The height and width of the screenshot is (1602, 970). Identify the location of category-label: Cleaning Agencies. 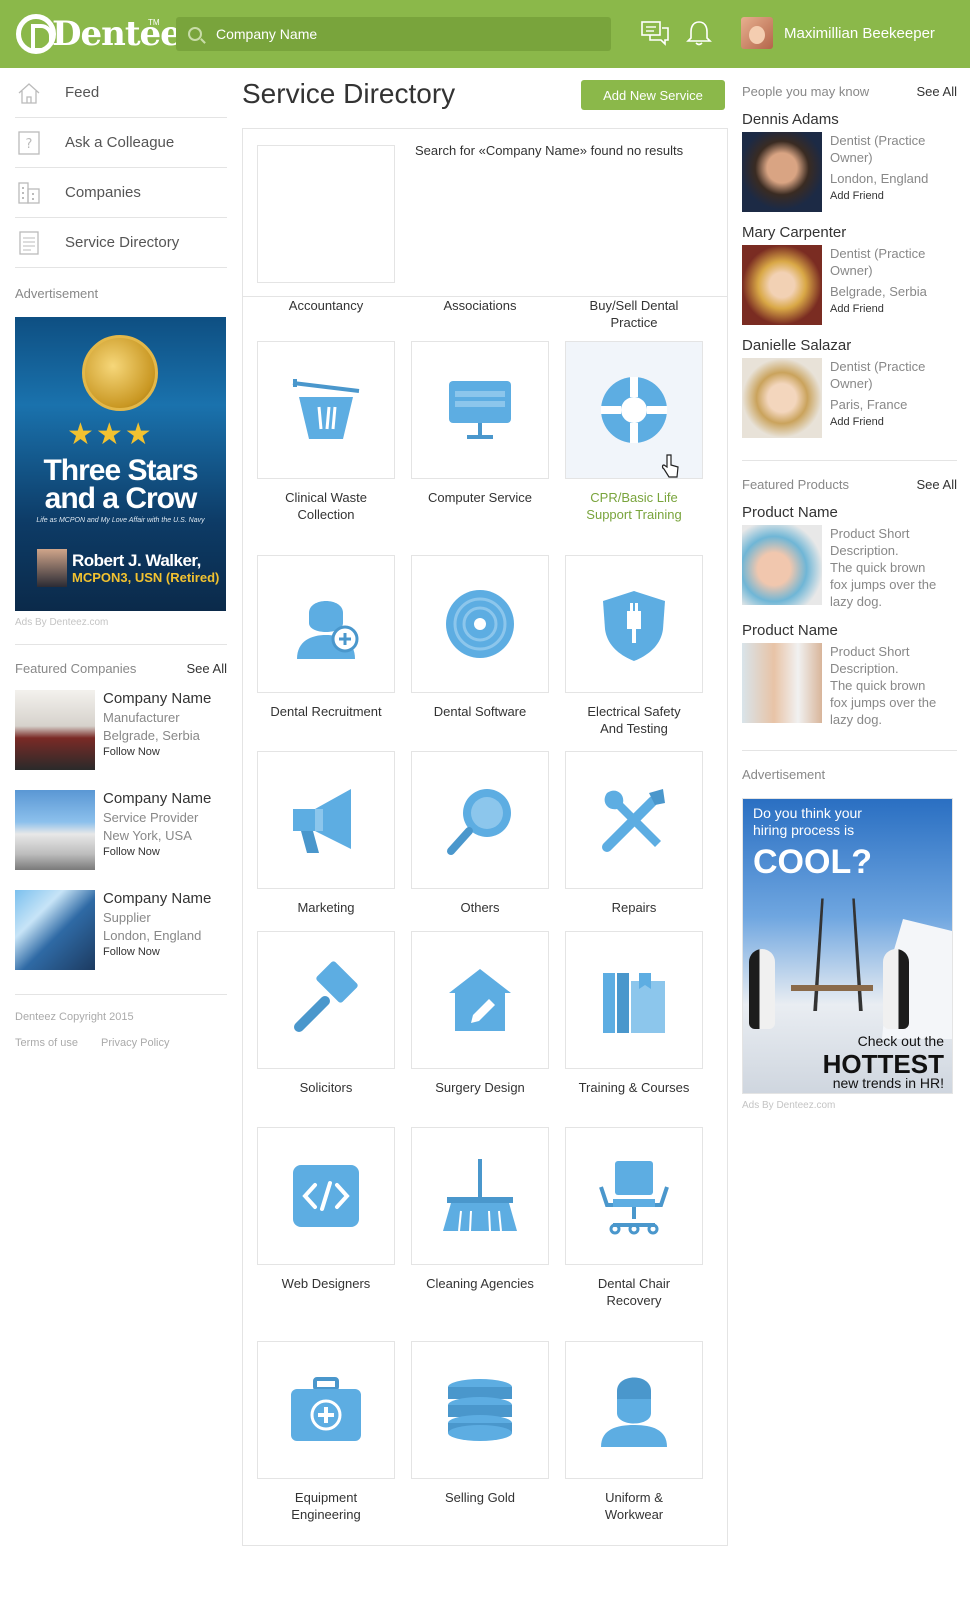
(480, 1283).